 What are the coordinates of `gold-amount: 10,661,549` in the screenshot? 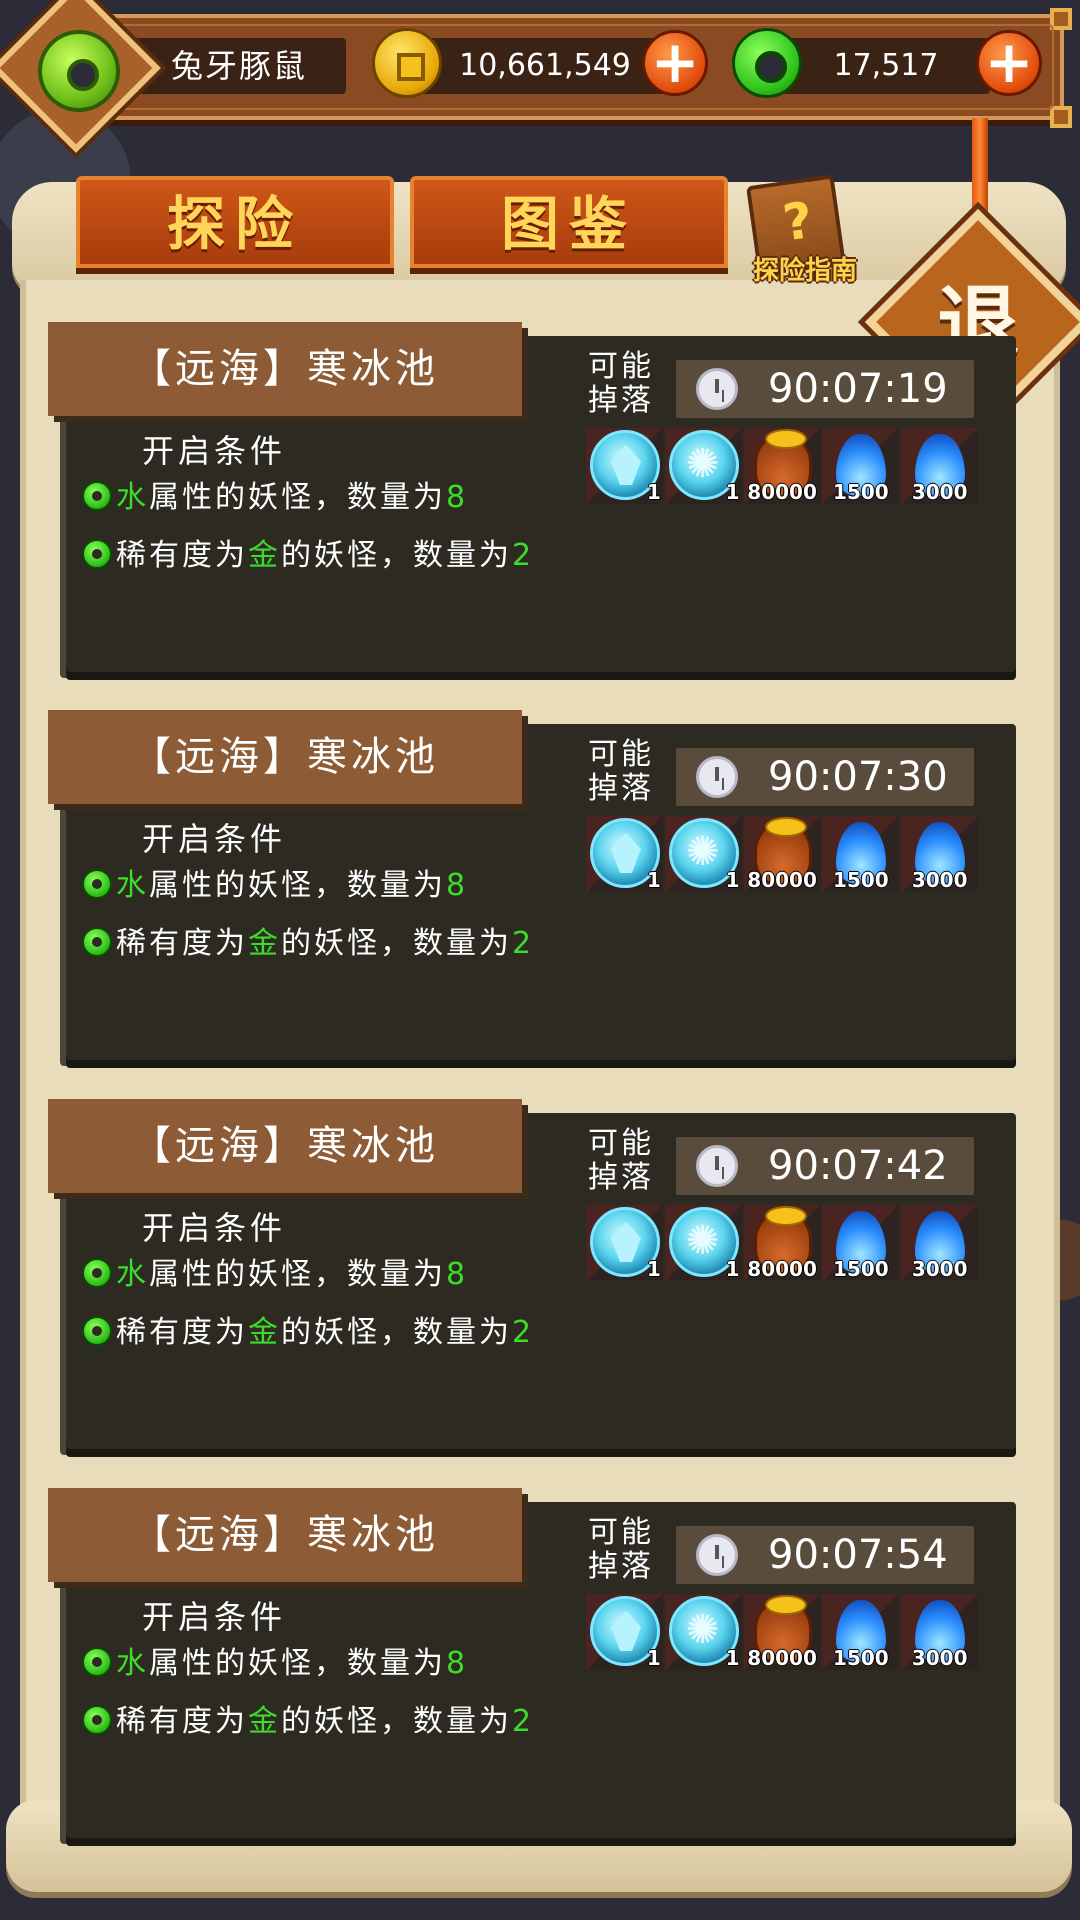 It's located at (545, 66).